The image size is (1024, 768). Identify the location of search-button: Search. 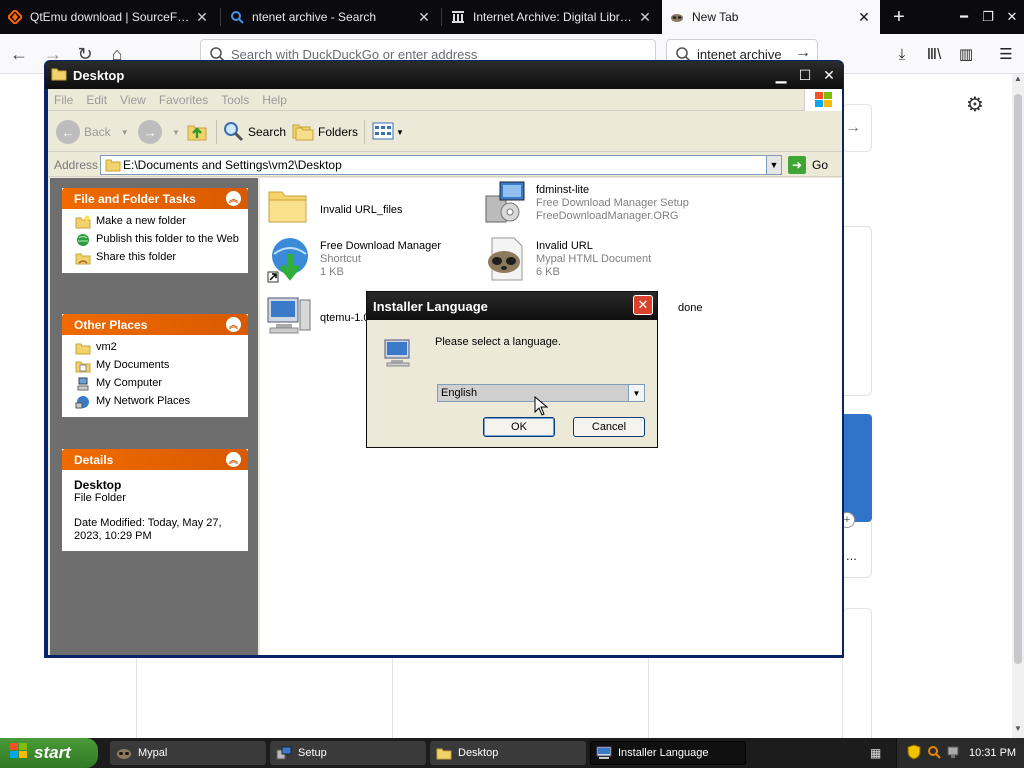
(254, 132).